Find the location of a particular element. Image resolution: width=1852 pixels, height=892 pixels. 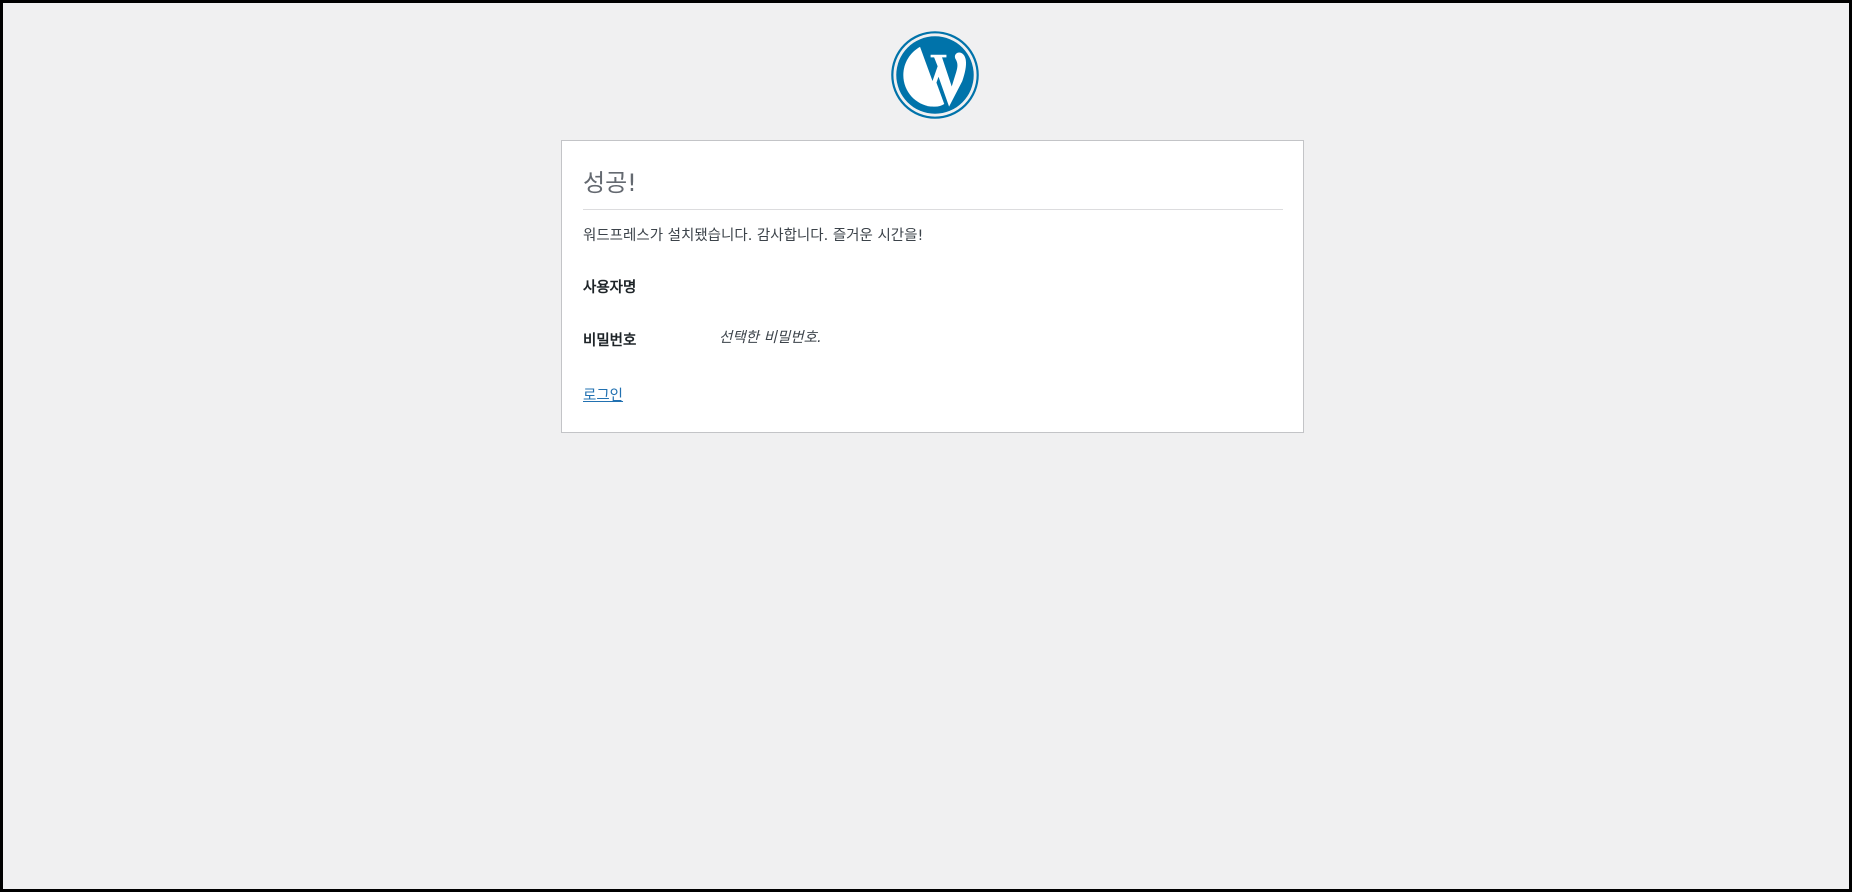

password-value: 선택한 비밀번호. is located at coordinates (770, 338).